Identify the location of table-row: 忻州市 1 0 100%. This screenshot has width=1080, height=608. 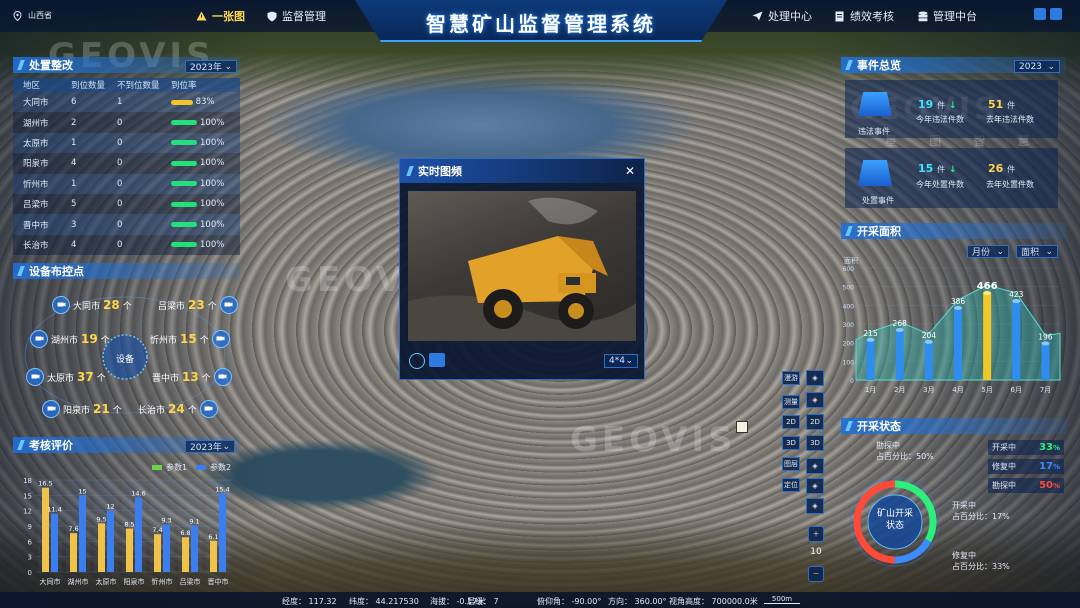
(126, 183).